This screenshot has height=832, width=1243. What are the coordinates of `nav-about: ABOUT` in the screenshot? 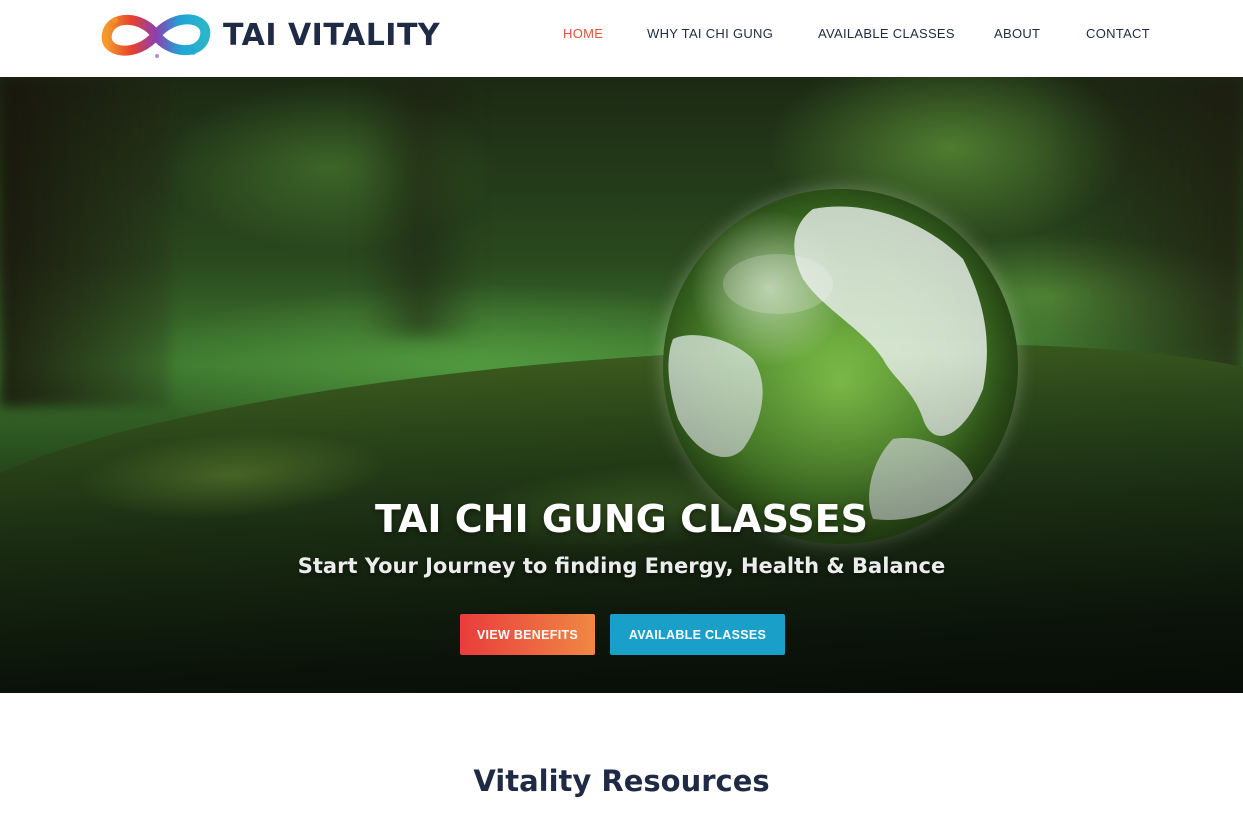 It's located at (1017, 33).